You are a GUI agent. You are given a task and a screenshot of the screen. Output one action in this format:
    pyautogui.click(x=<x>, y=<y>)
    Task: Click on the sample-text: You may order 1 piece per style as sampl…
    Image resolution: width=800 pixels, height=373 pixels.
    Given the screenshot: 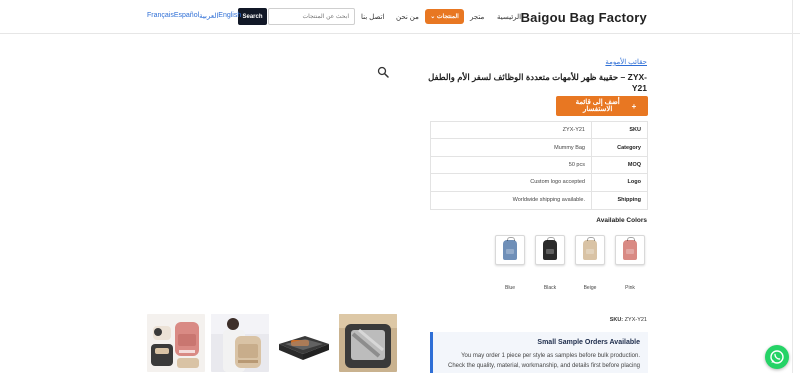 What is the action you would take?
    pyautogui.click(x=540, y=361)
    